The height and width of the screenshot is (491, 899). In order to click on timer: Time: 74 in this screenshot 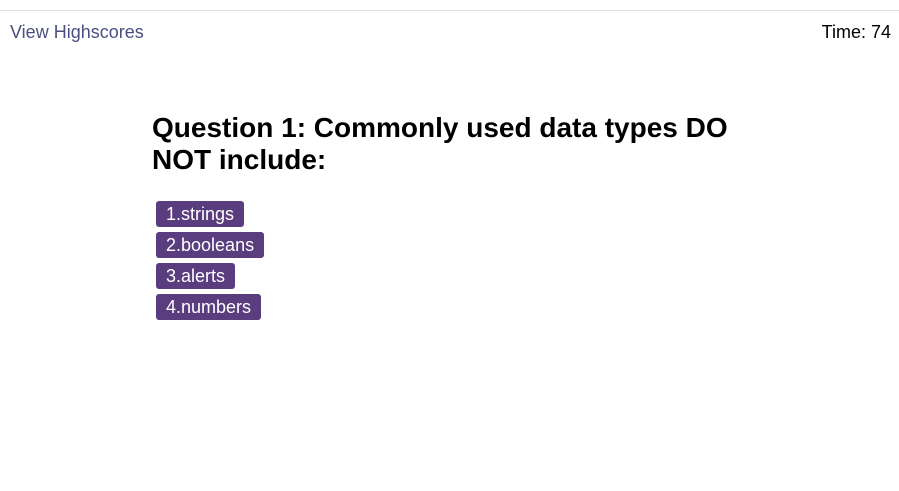, I will do `click(856, 32)`.